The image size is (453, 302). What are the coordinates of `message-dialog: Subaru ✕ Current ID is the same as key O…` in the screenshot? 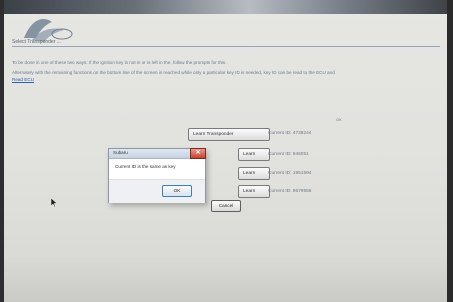 It's located at (157, 175).